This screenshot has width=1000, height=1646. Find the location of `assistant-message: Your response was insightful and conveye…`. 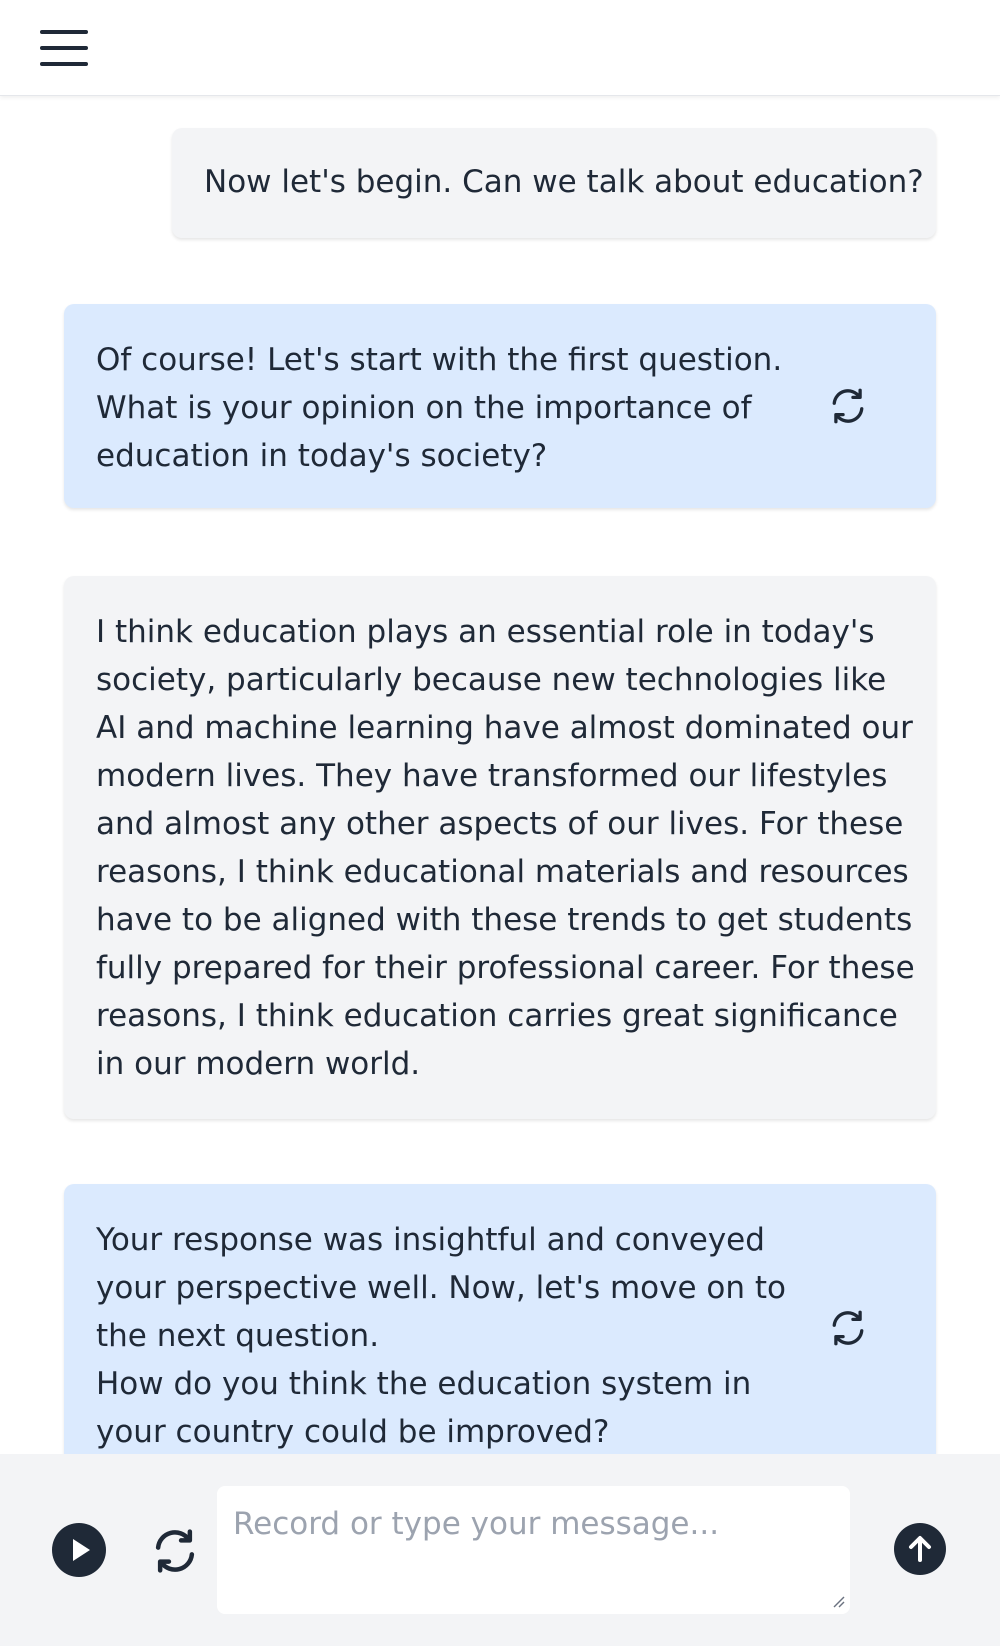

assistant-message: Your response was insightful and conveye… is located at coordinates (500, 1319).